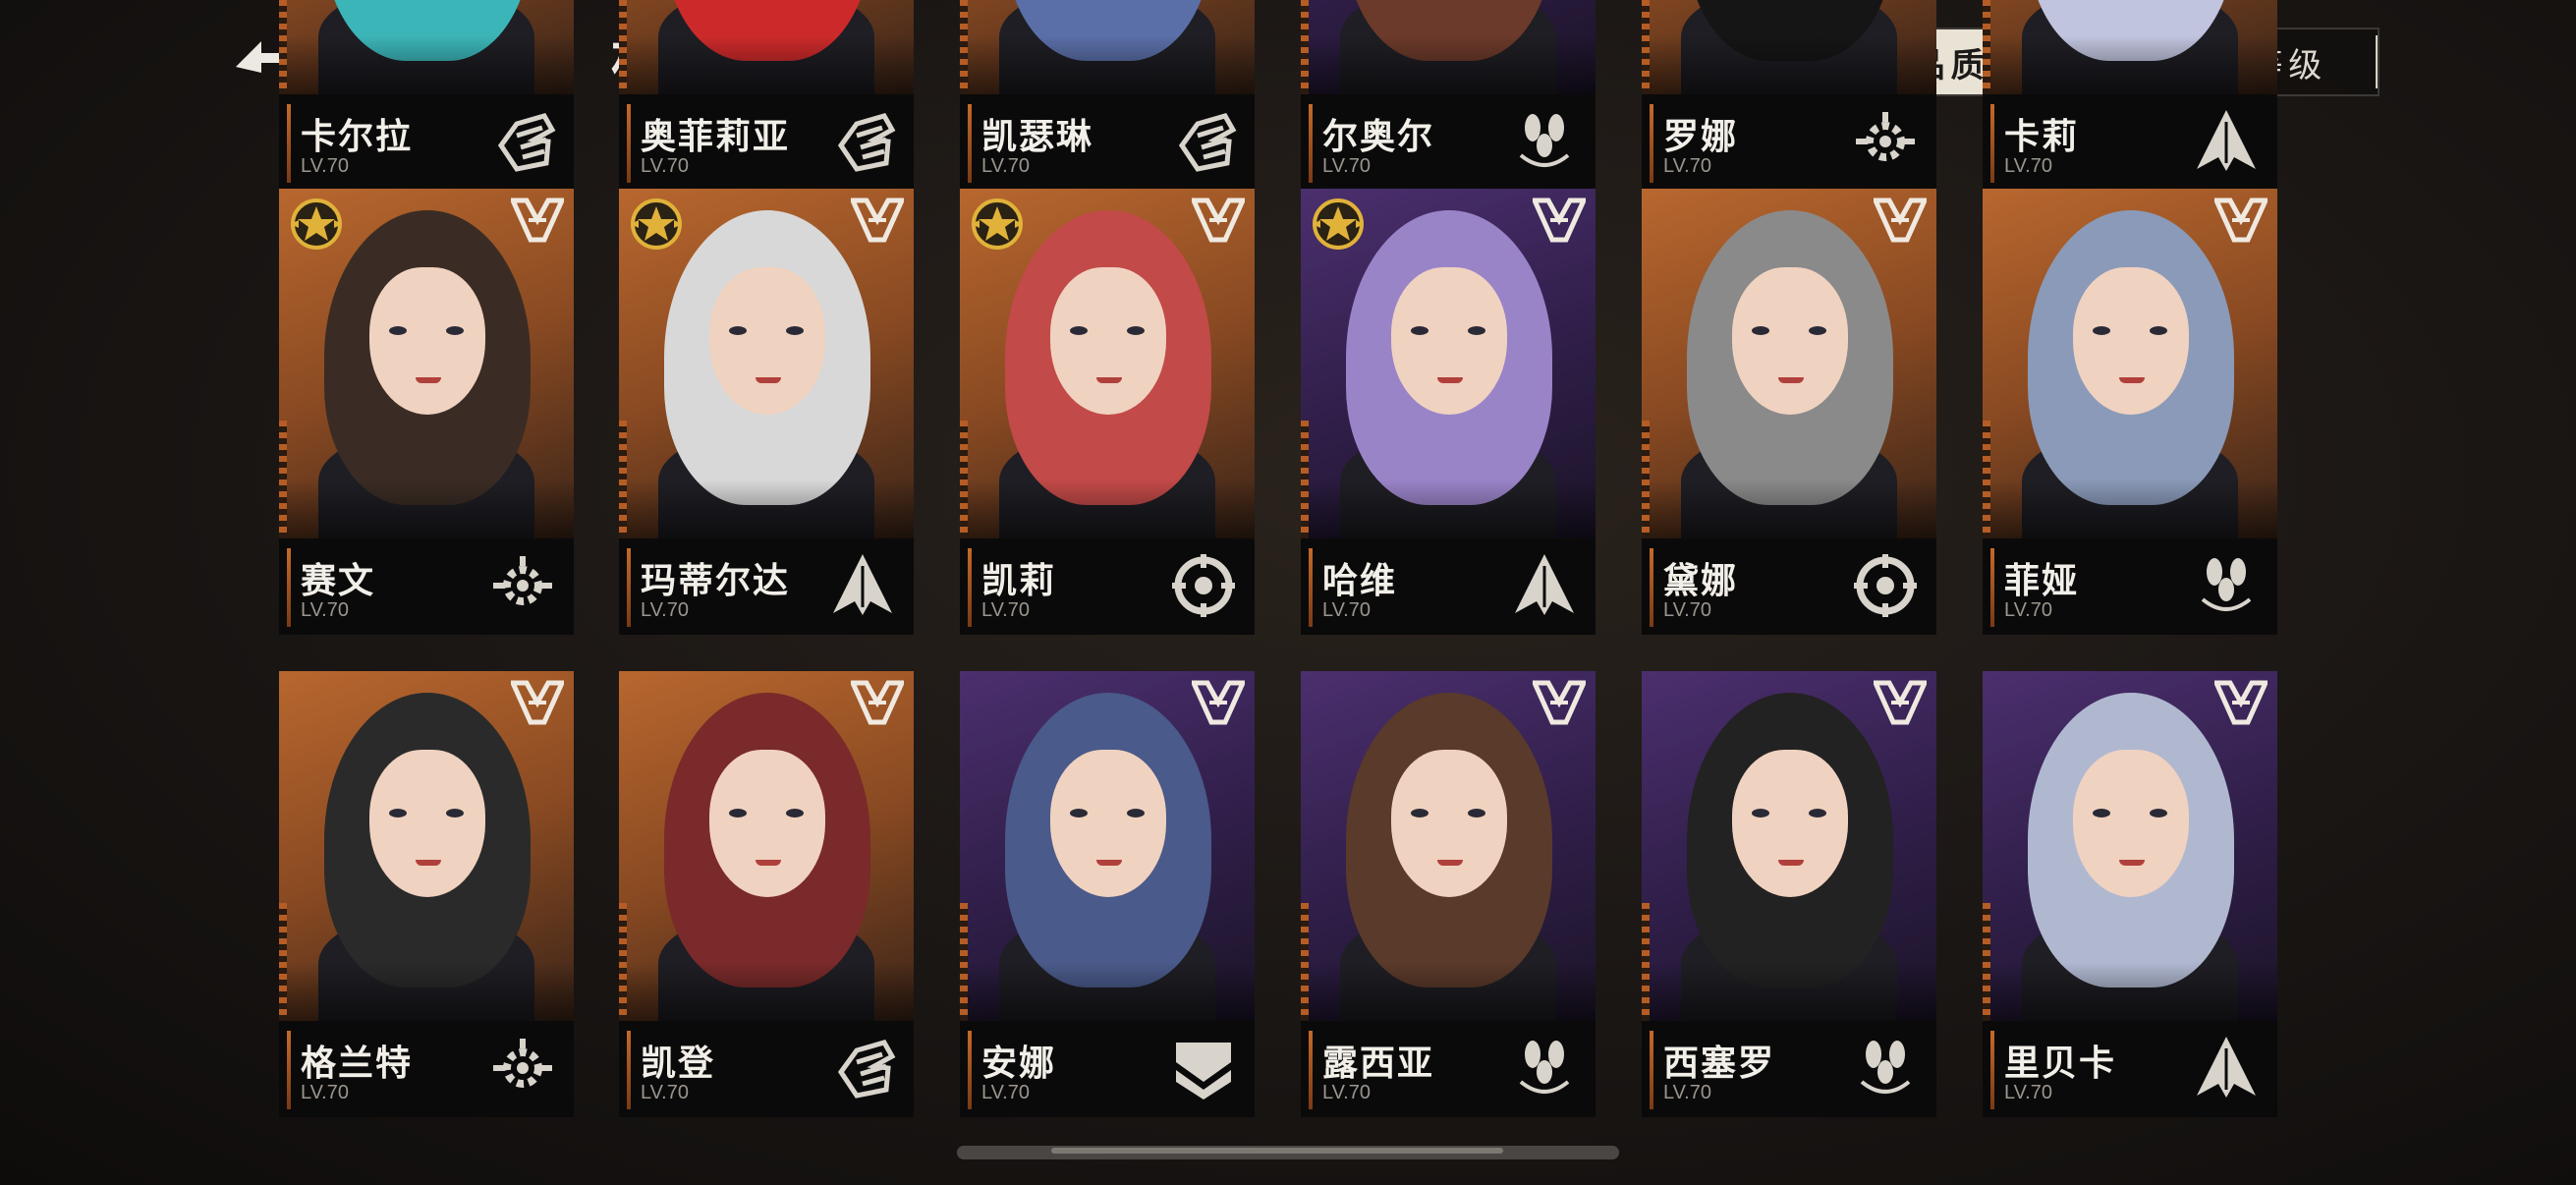 The image size is (2576, 1185). Describe the element at coordinates (1360, 581) in the screenshot. I see `pilot-name: 哈维` at that location.